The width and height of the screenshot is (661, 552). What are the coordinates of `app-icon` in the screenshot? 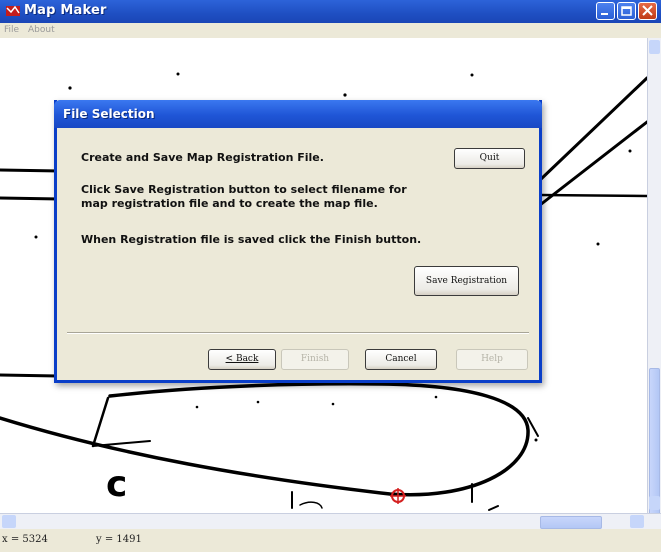 It's located at (13, 10).